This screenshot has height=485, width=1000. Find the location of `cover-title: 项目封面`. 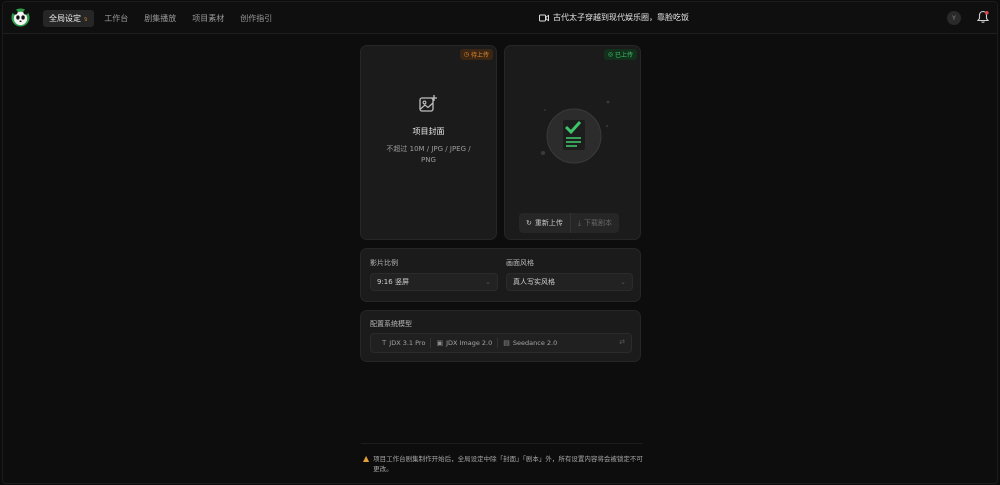

cover-title: 项目封面 is located at coordinates (428, 131).